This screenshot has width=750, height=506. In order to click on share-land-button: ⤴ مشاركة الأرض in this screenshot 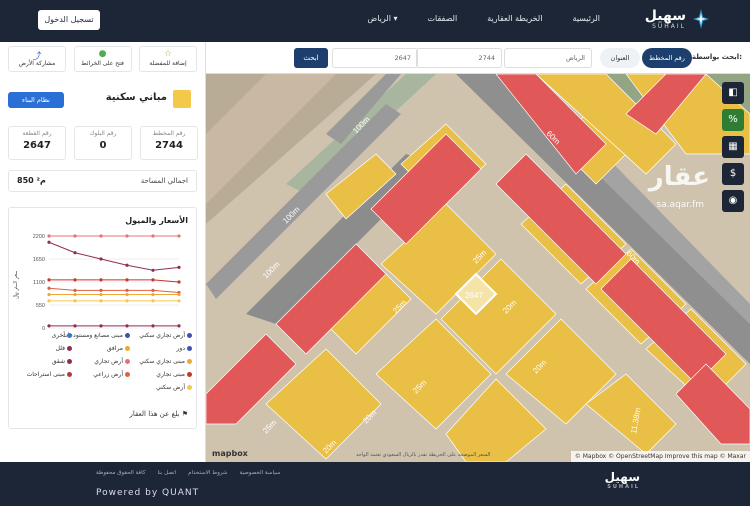, I will do `click(37, 59)`.